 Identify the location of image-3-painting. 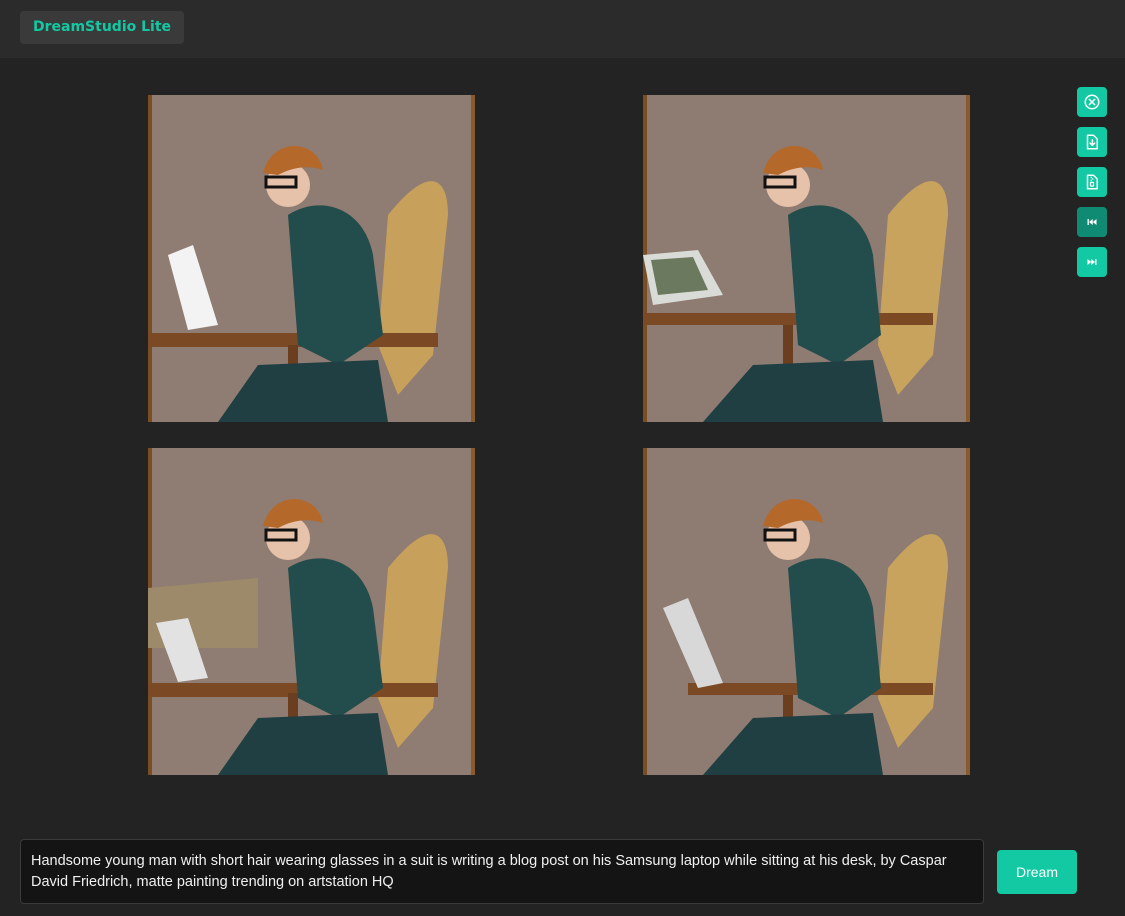
(311, 611).